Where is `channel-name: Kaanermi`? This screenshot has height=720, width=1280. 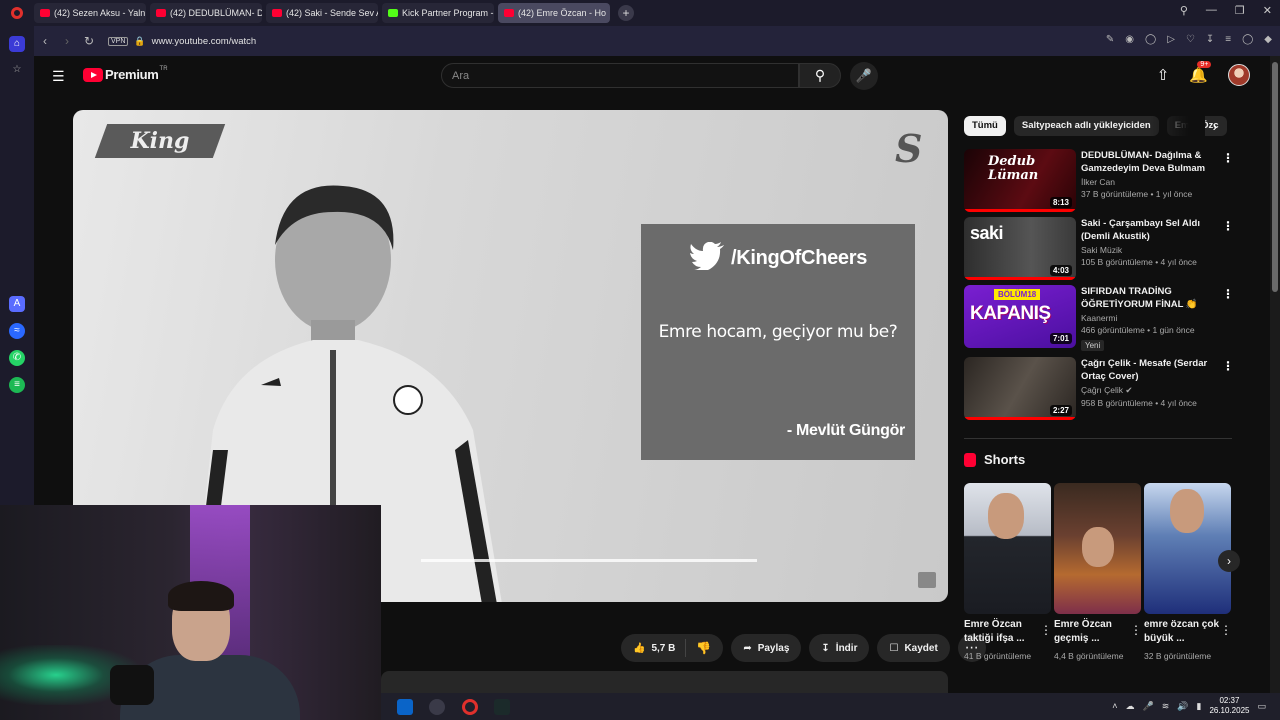
channel-name: Kaanermi is located at coordinates (1146, 318).